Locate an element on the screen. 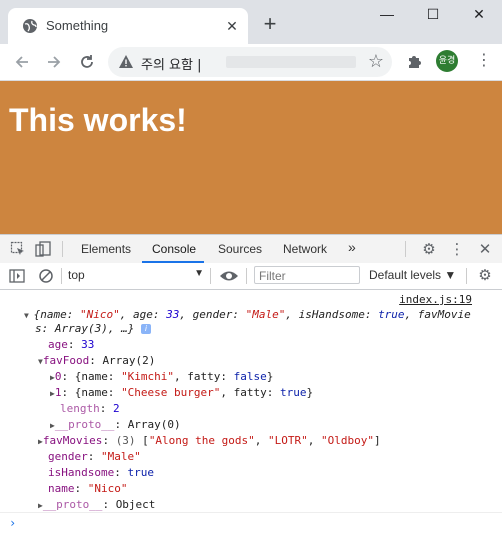  filter-input: Filter is located at coordinates (307, 275).